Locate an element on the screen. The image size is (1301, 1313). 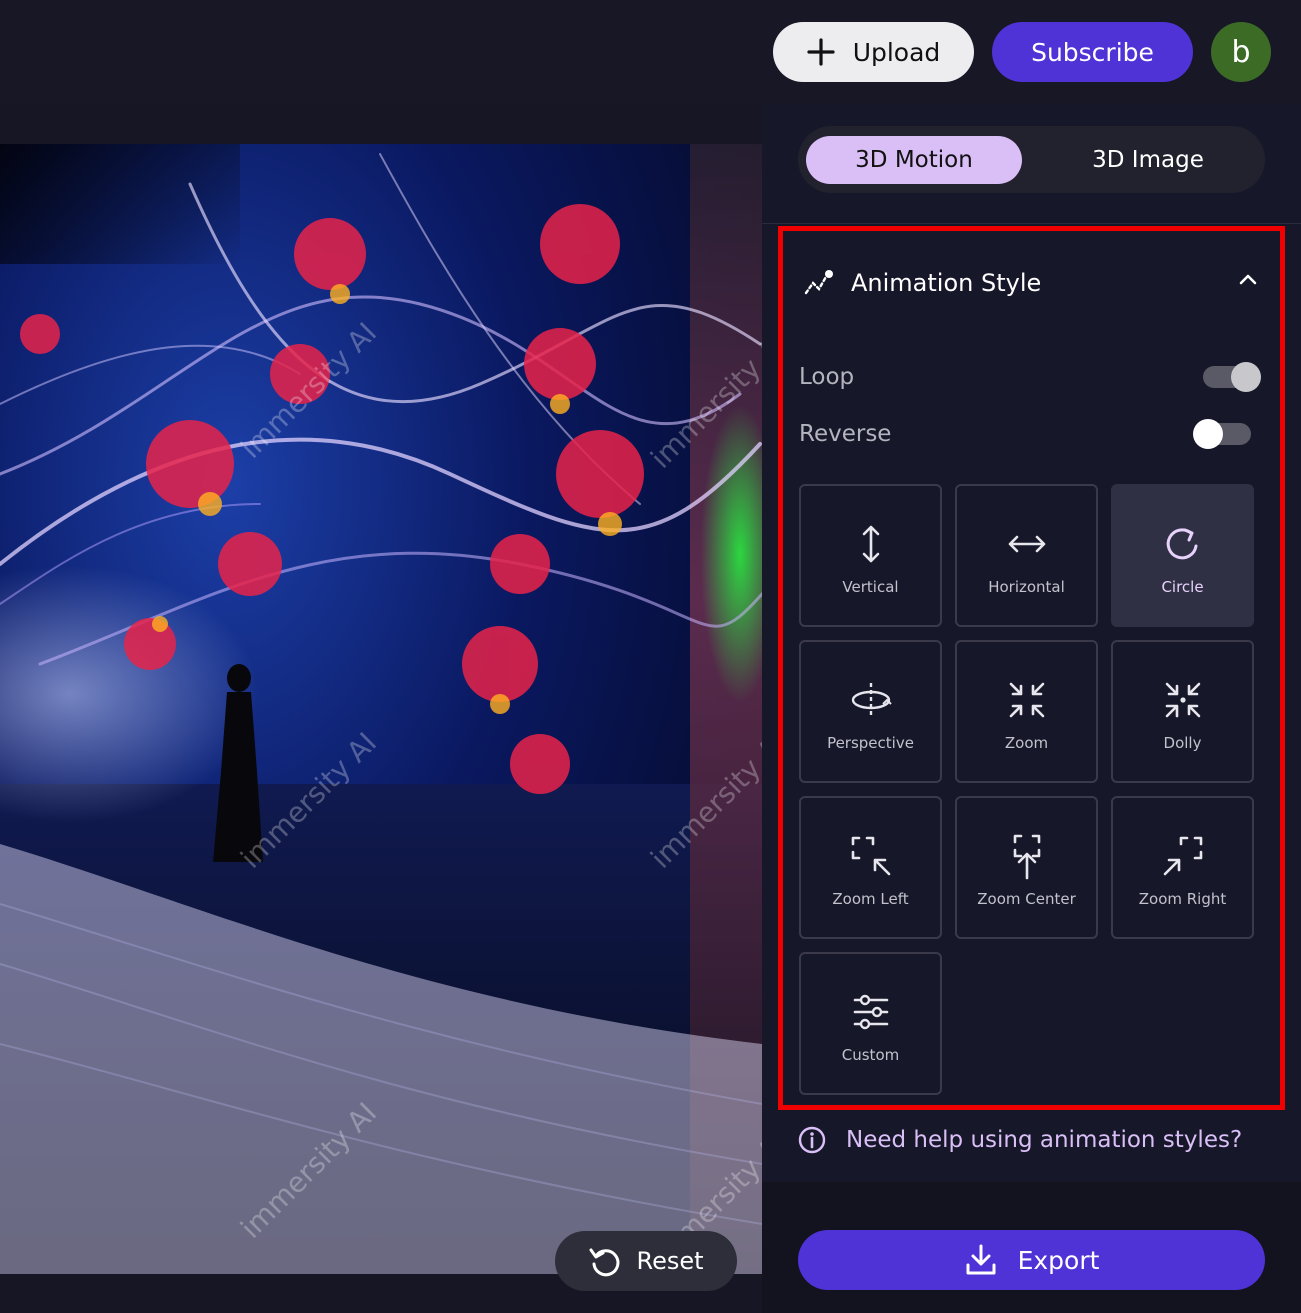
tab-3d-motion: 3D Motion is located at coordinates (914, 160).